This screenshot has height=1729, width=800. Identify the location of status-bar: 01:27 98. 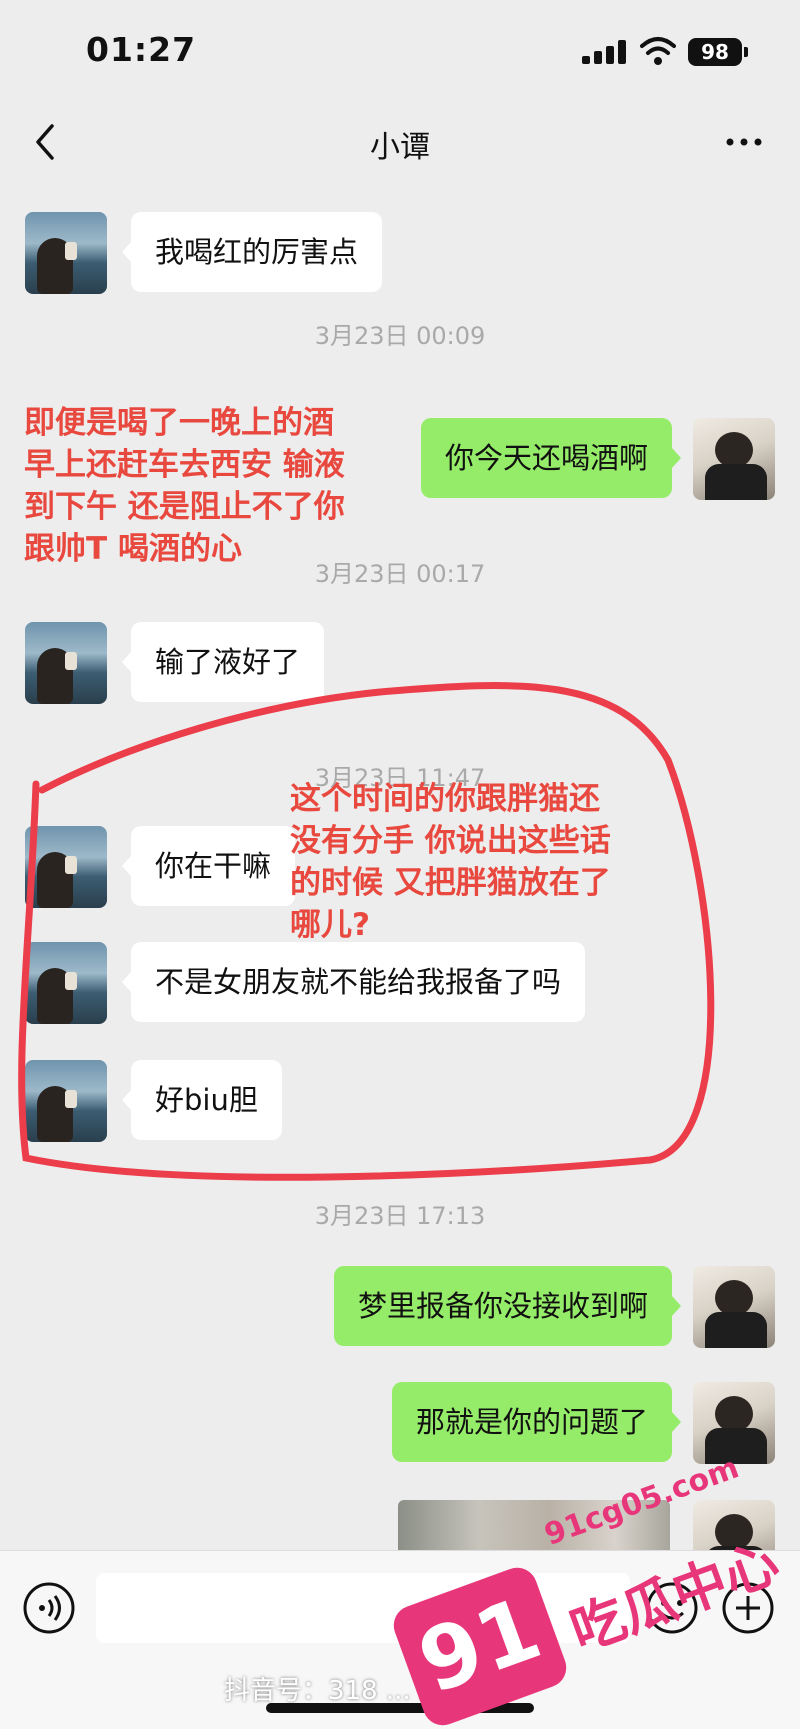
(400, 50).